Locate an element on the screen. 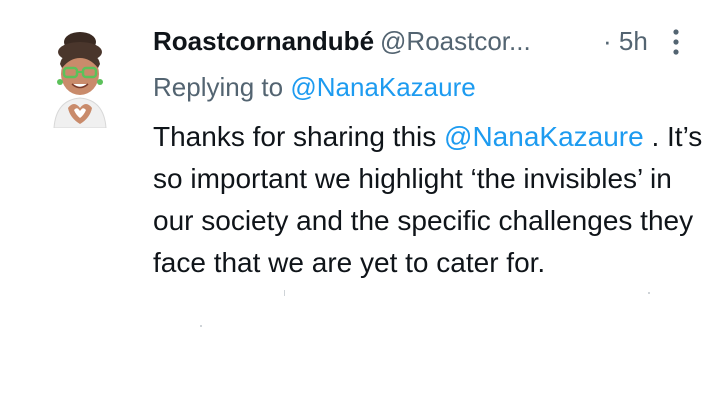  more-vertical-icon is located at coordinates (676, 42).